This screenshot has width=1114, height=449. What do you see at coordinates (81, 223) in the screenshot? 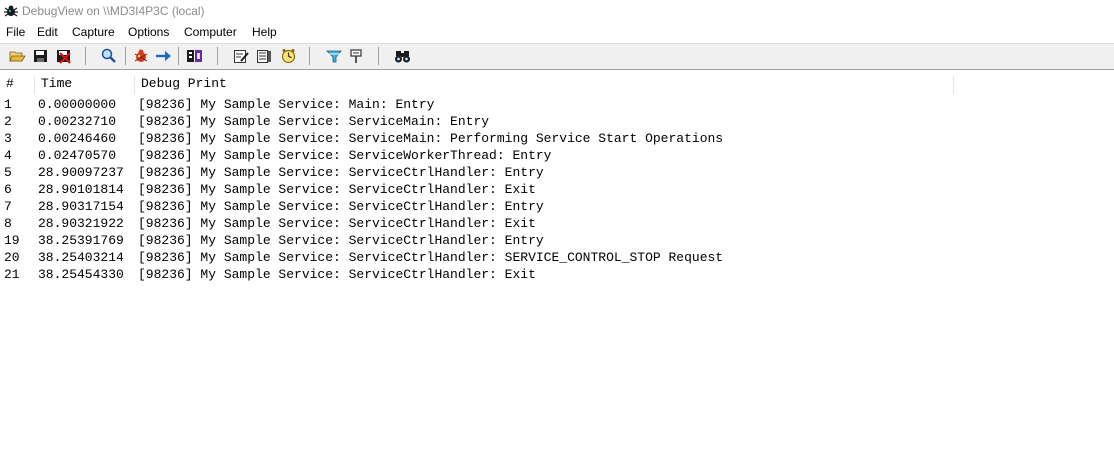
I see `row-time: 28.90321922` at bounding box center [81, 223].